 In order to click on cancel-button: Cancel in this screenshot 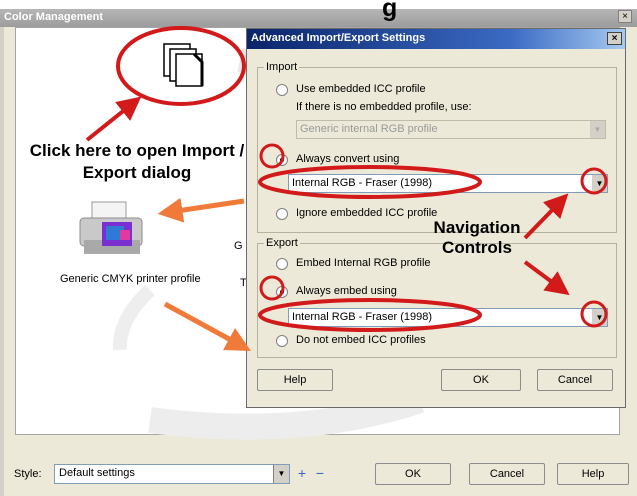, I will do `click(507, 474)`.